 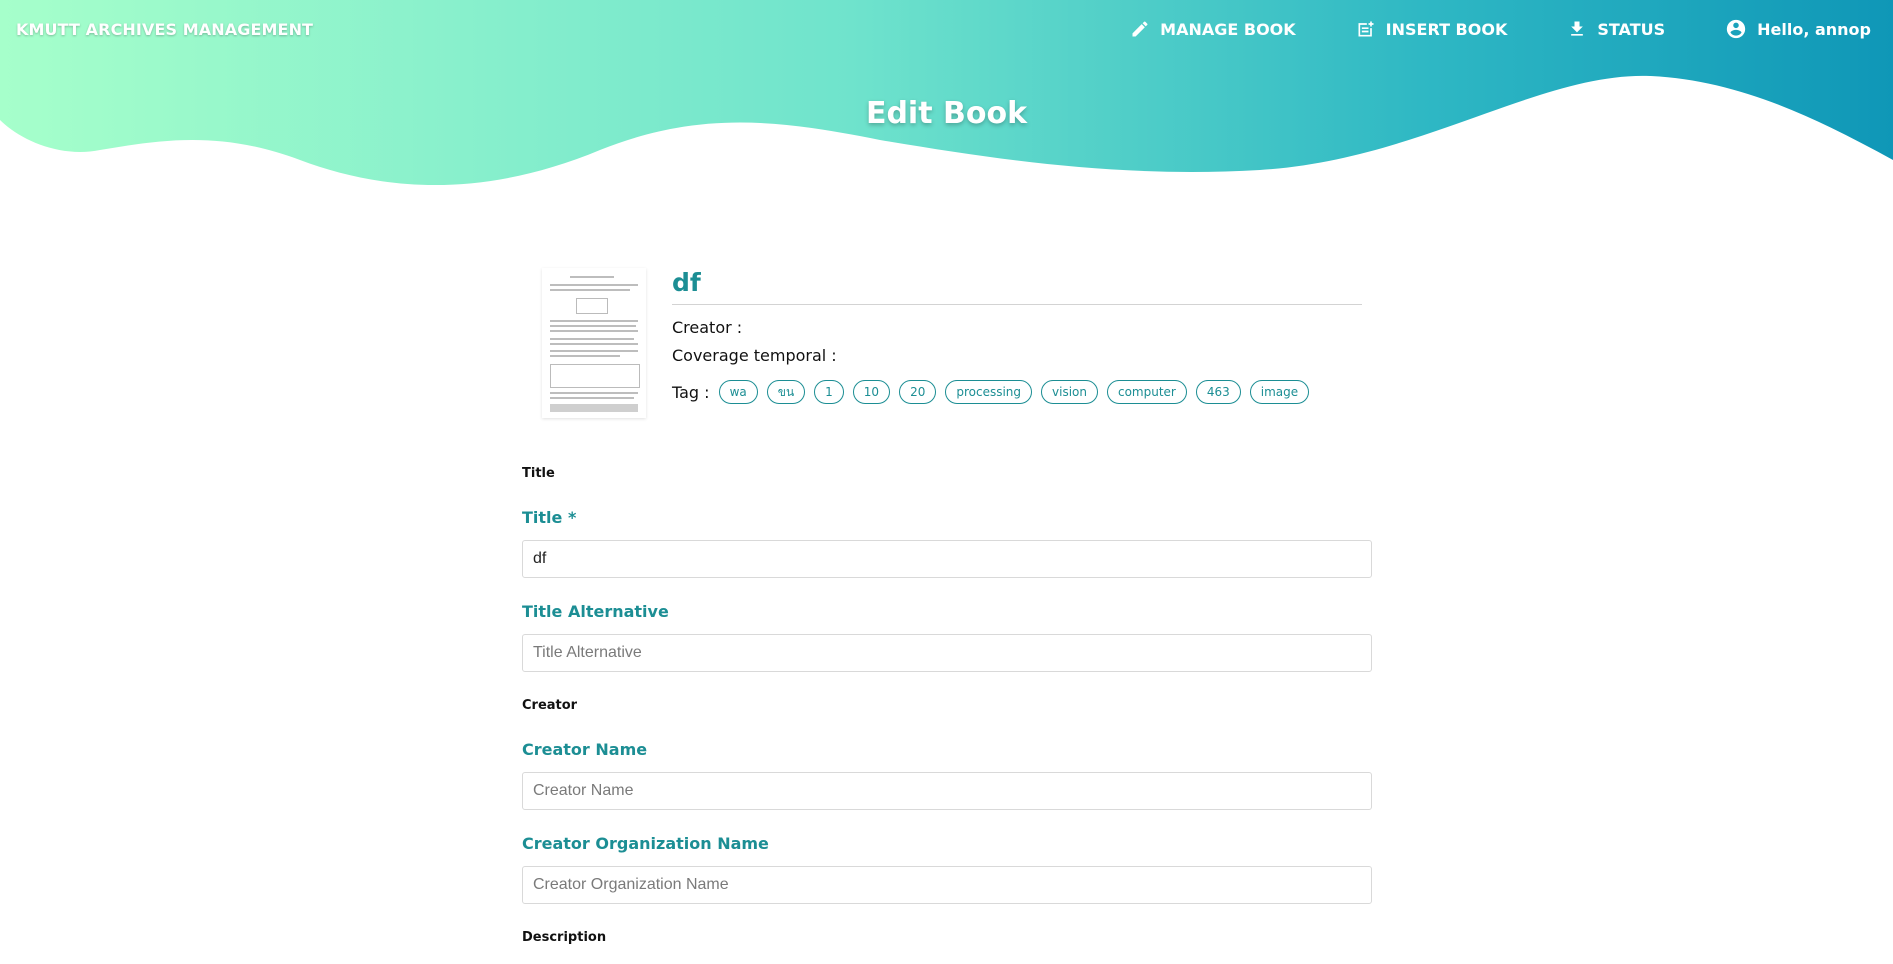 I want to click on section-creator-heading: Creator, so click(x=550, y=705).